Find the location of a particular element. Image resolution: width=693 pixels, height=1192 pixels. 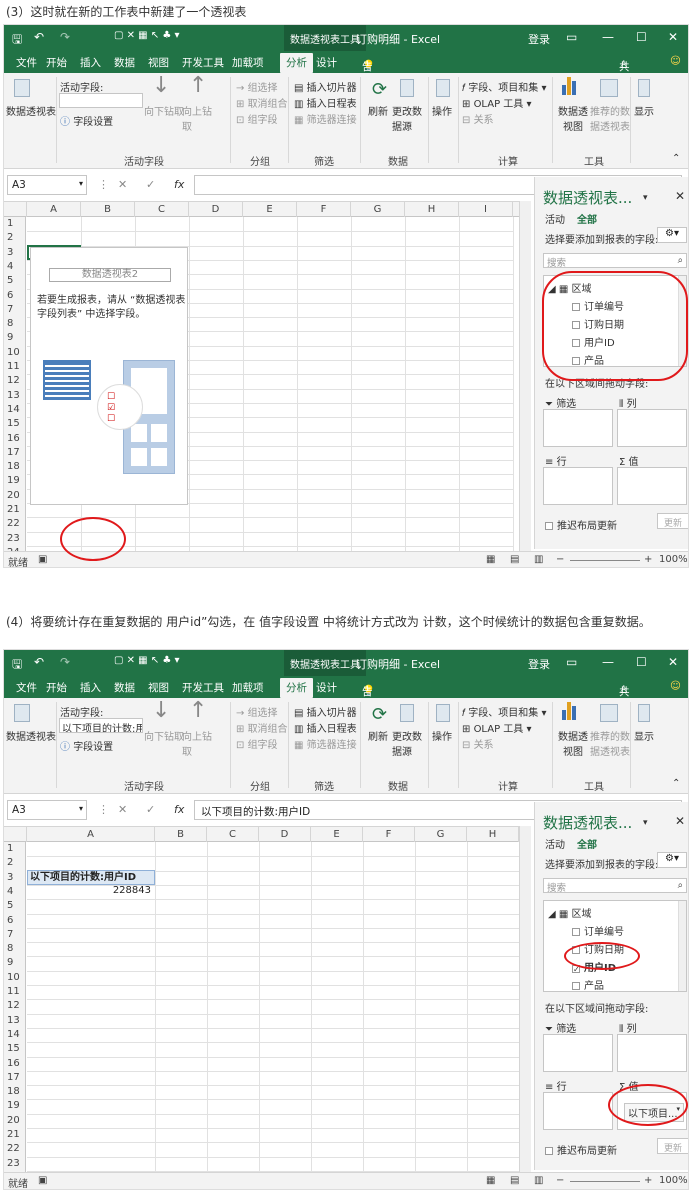

column-header: F is located at coordinates (389, 834).